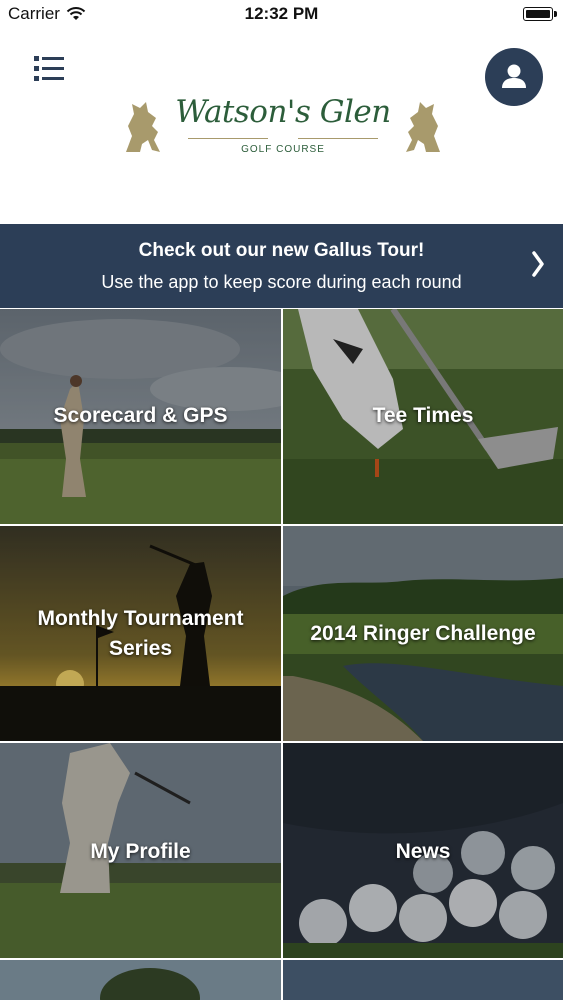 Image resolution: width=563 pixels, height=1000 pixels. What do you see at coordinates (143, 127) in the screenshot?
I see `lion-crest-left-icon` at bounding box center [143, 127].